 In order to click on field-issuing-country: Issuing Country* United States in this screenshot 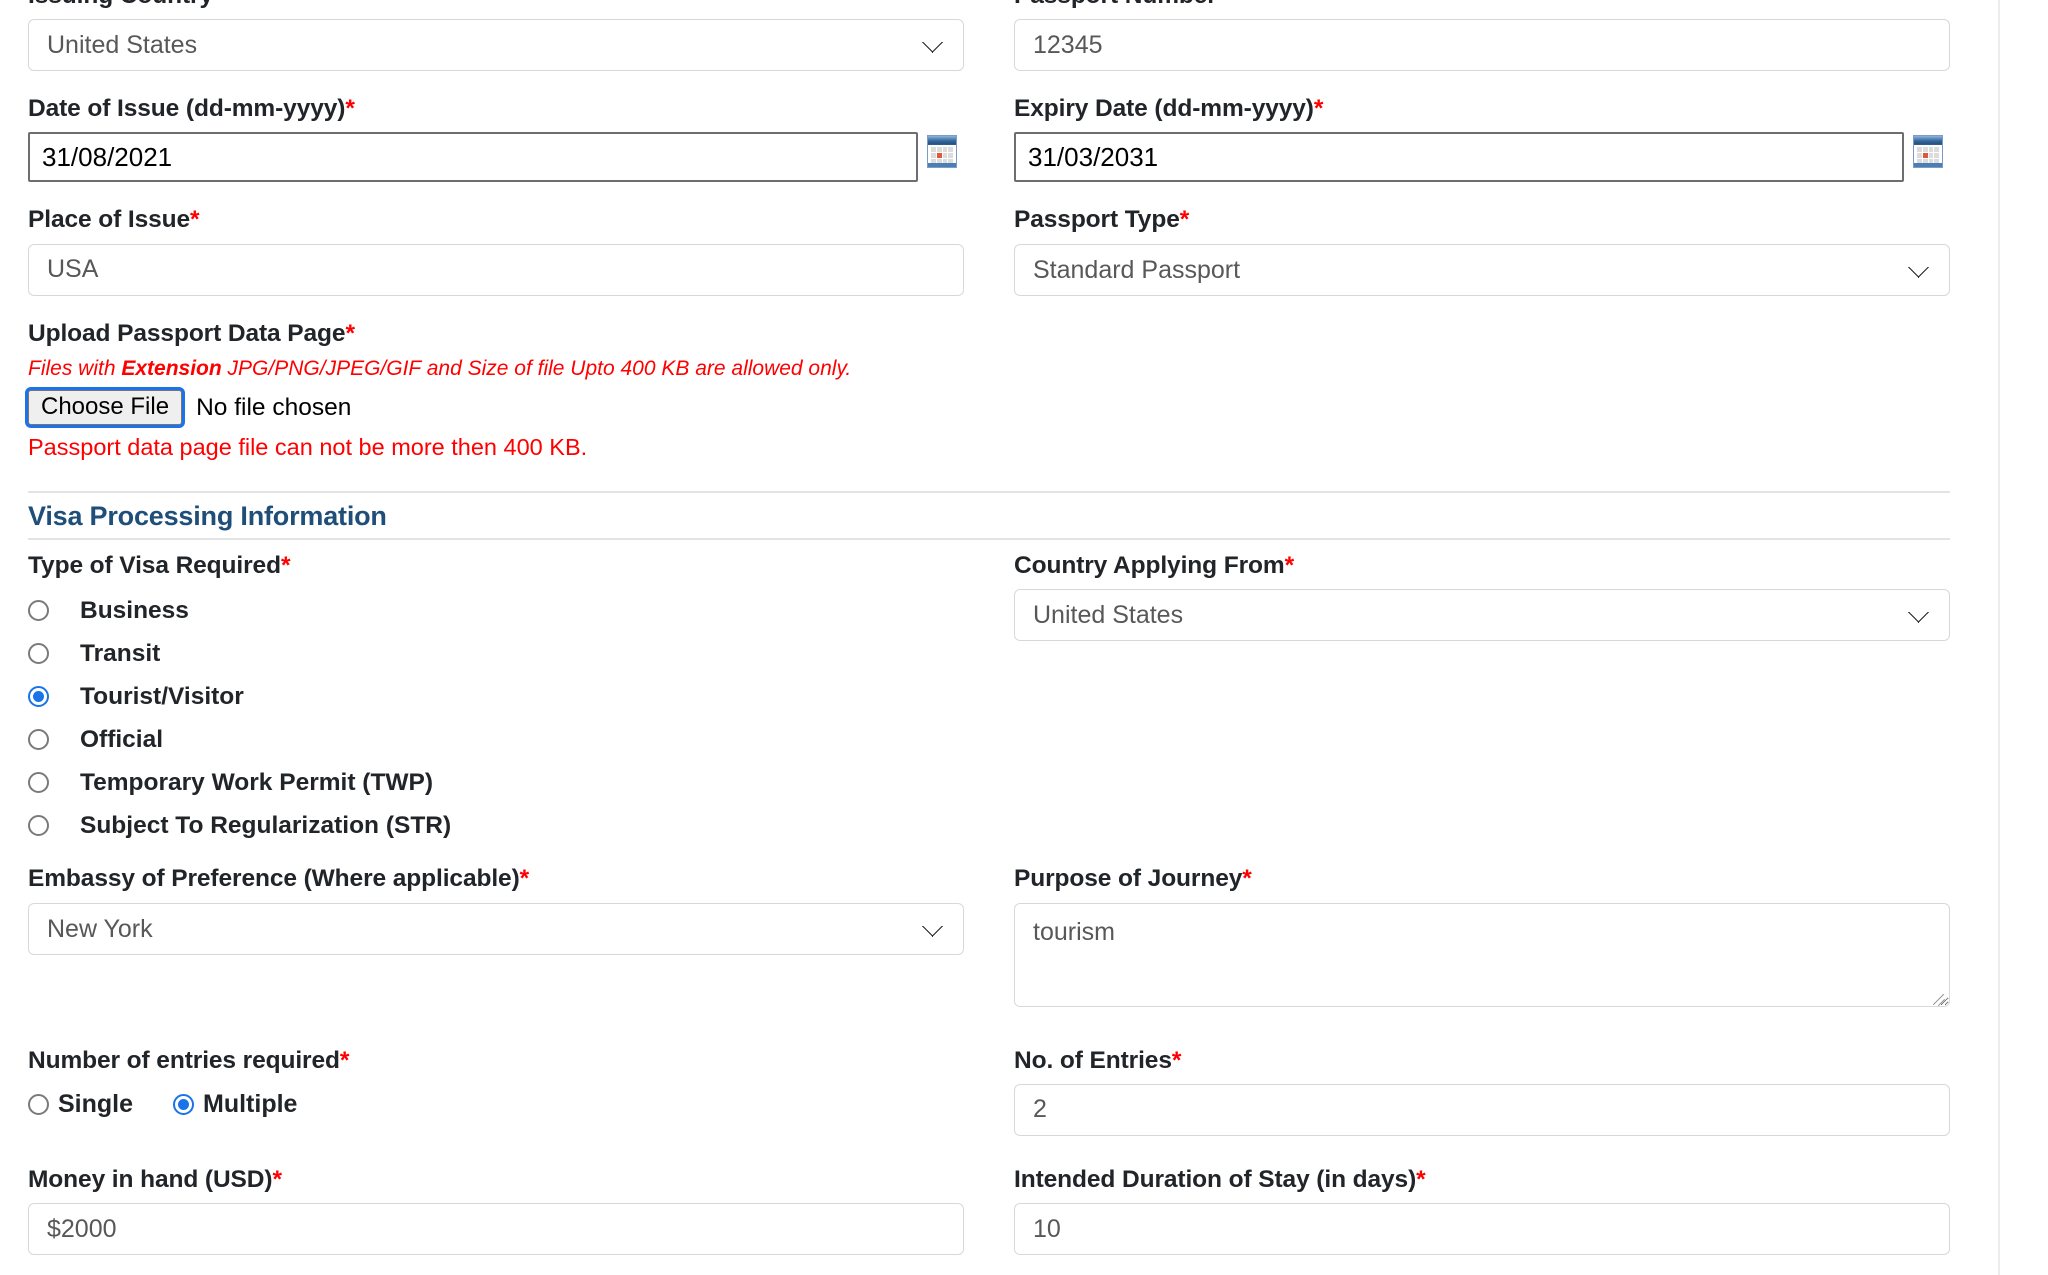, I will do `click(496, 36)`.